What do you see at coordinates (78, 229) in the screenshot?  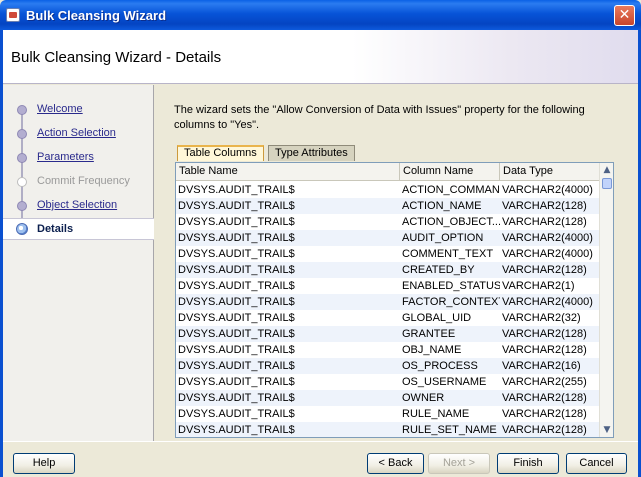 I see `nav-step-details: Details` at bounding box center [78, 229].